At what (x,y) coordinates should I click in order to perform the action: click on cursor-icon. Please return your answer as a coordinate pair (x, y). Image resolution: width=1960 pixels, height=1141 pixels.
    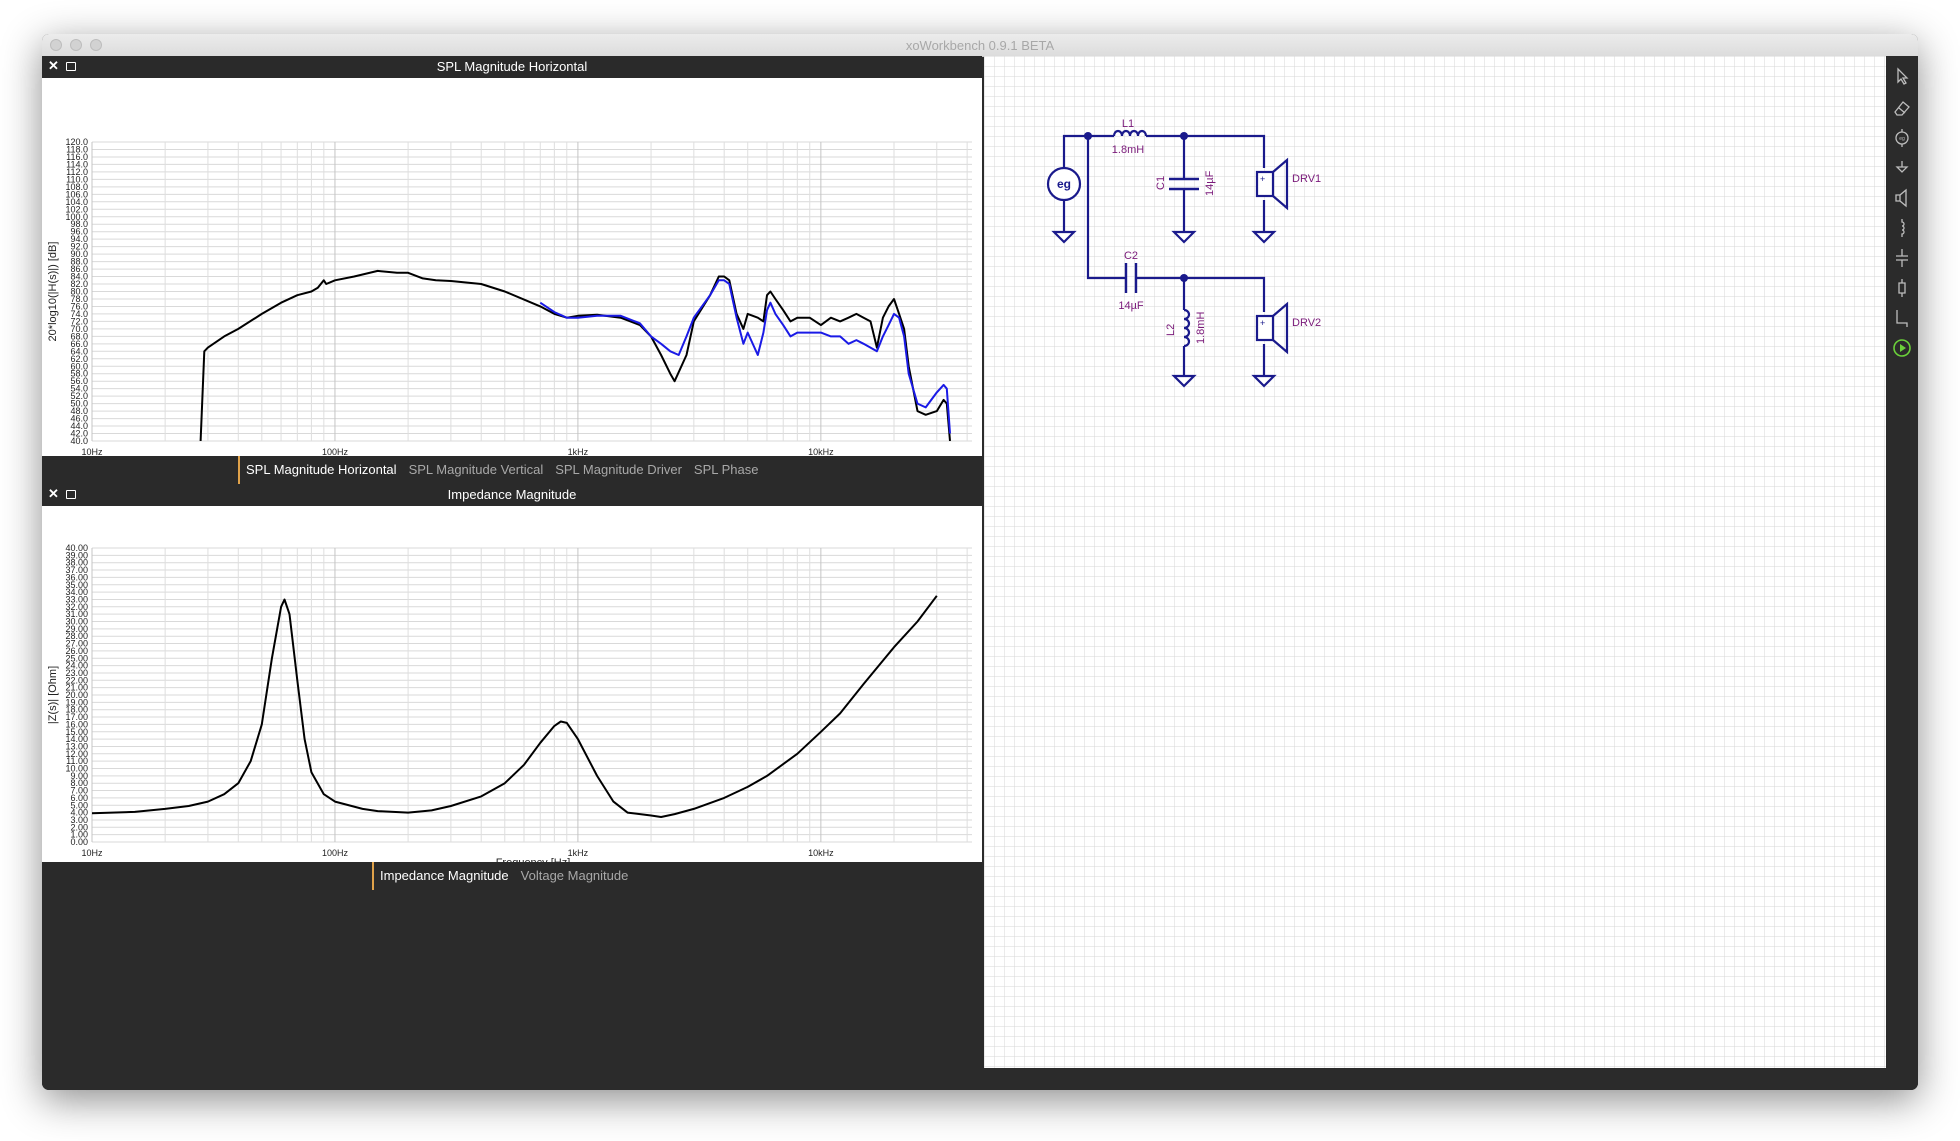
    Looking at the image, I should click on (1902, 76).